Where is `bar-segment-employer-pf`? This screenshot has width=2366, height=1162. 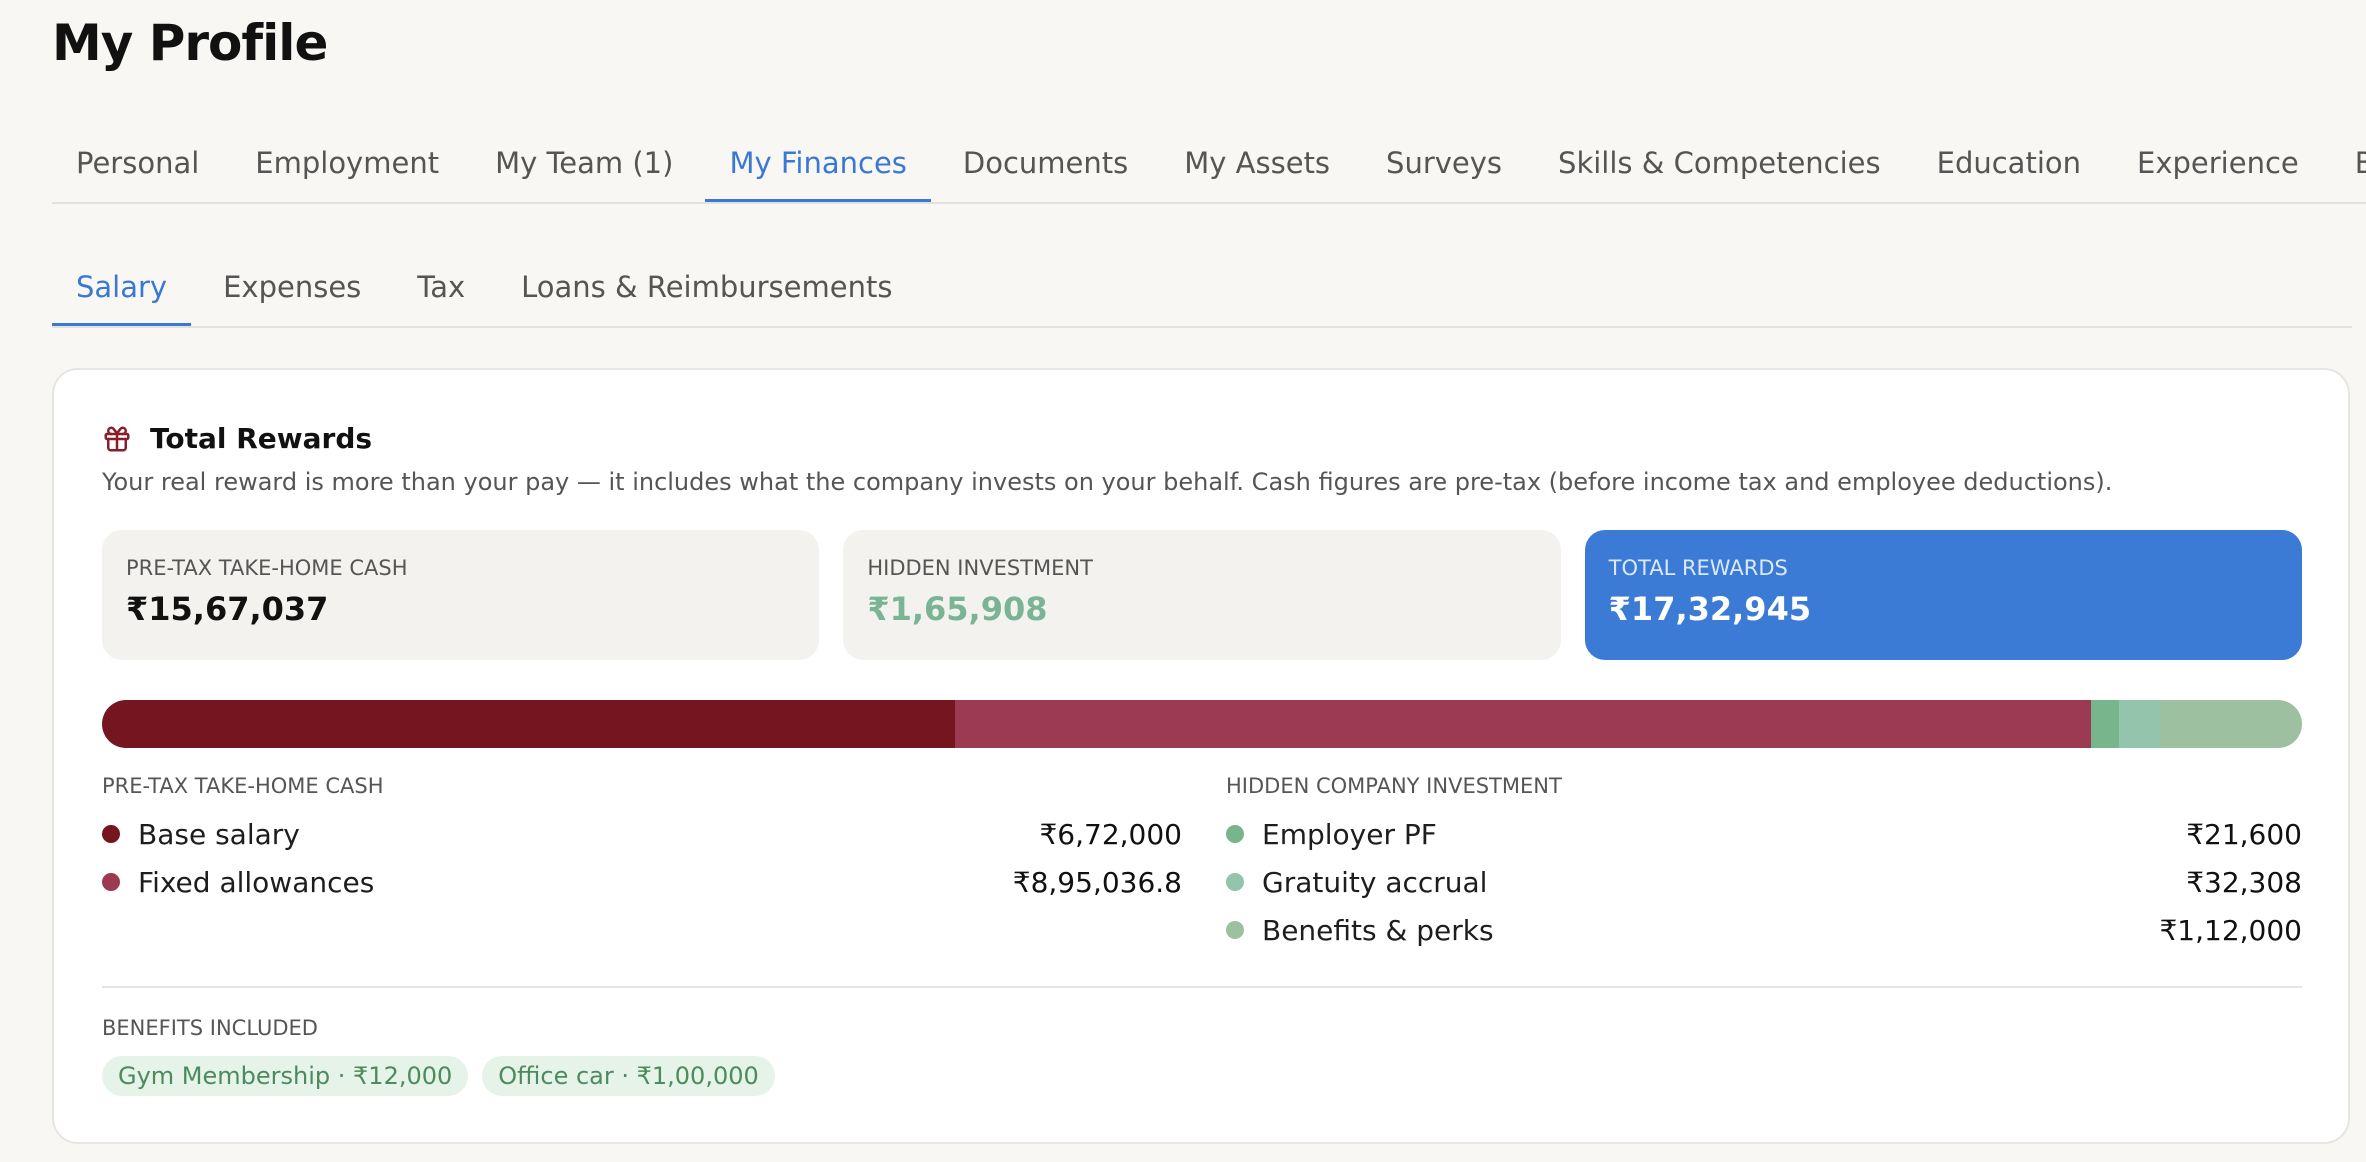
bar-segment-employer-pf is located at coordinates (2105, 724).